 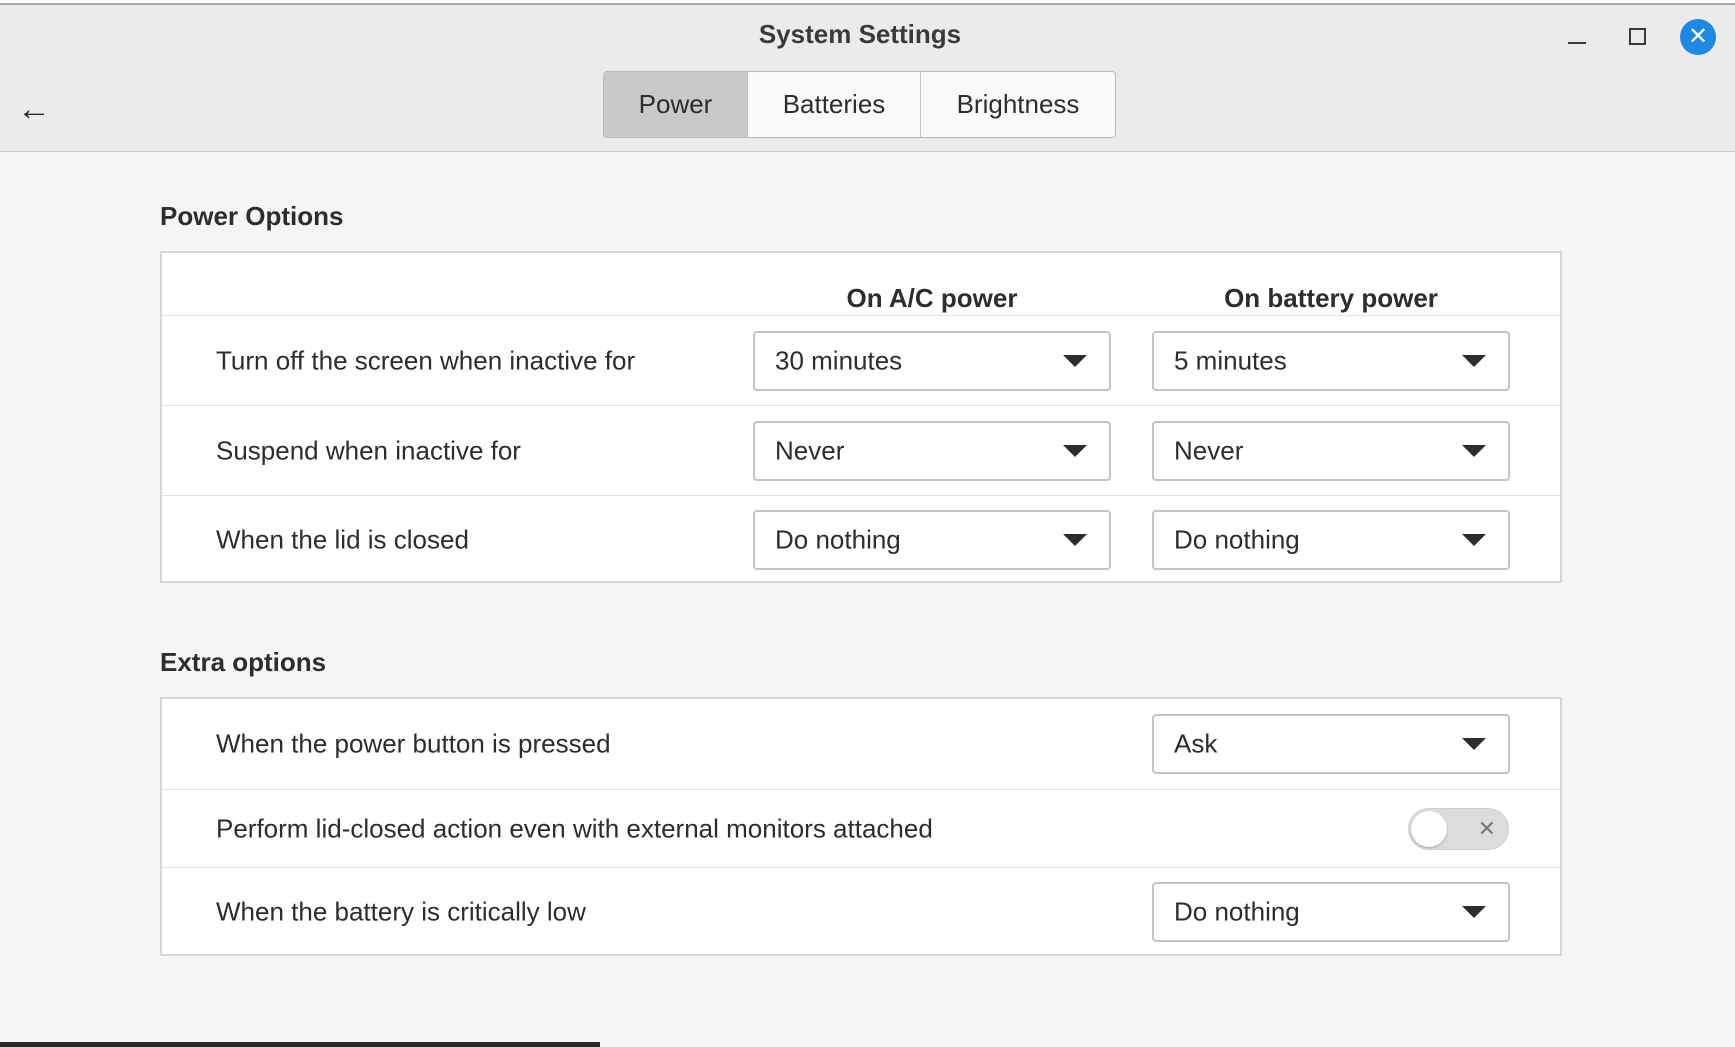 I want to click on suspend-battery-dropdown: Never, so click(x=1331, y=451).